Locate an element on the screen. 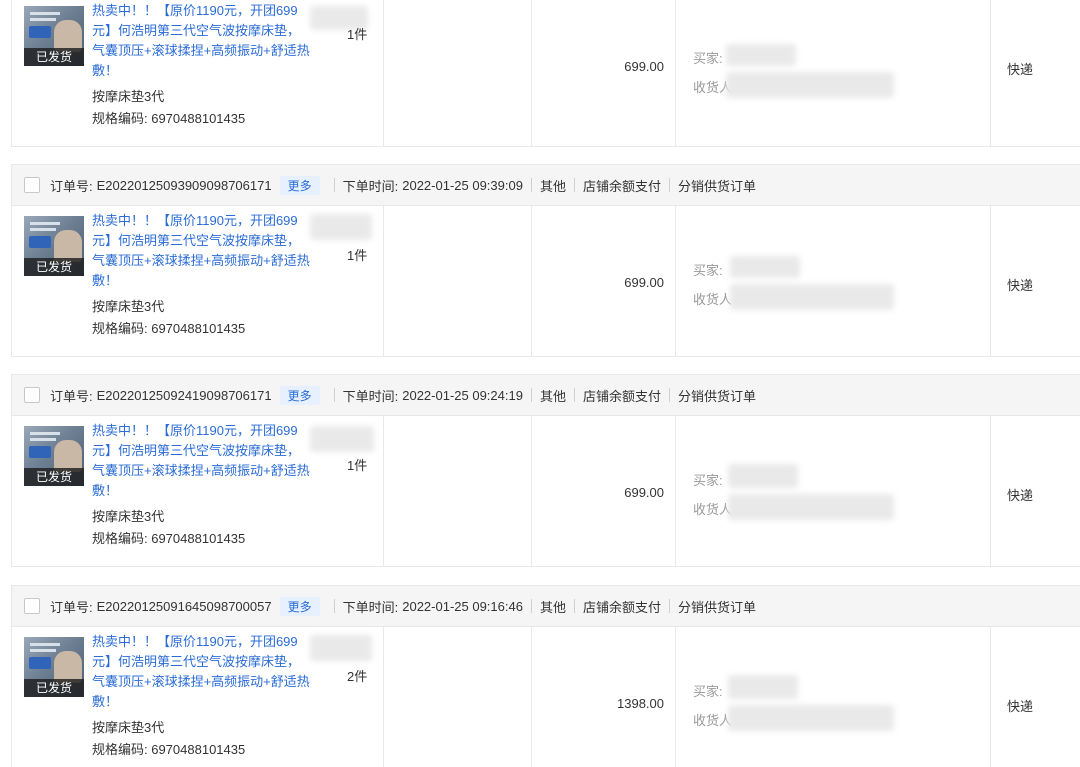 The image size is (1080, 767). quantity: 2件 is located at coordinates (357, 676).